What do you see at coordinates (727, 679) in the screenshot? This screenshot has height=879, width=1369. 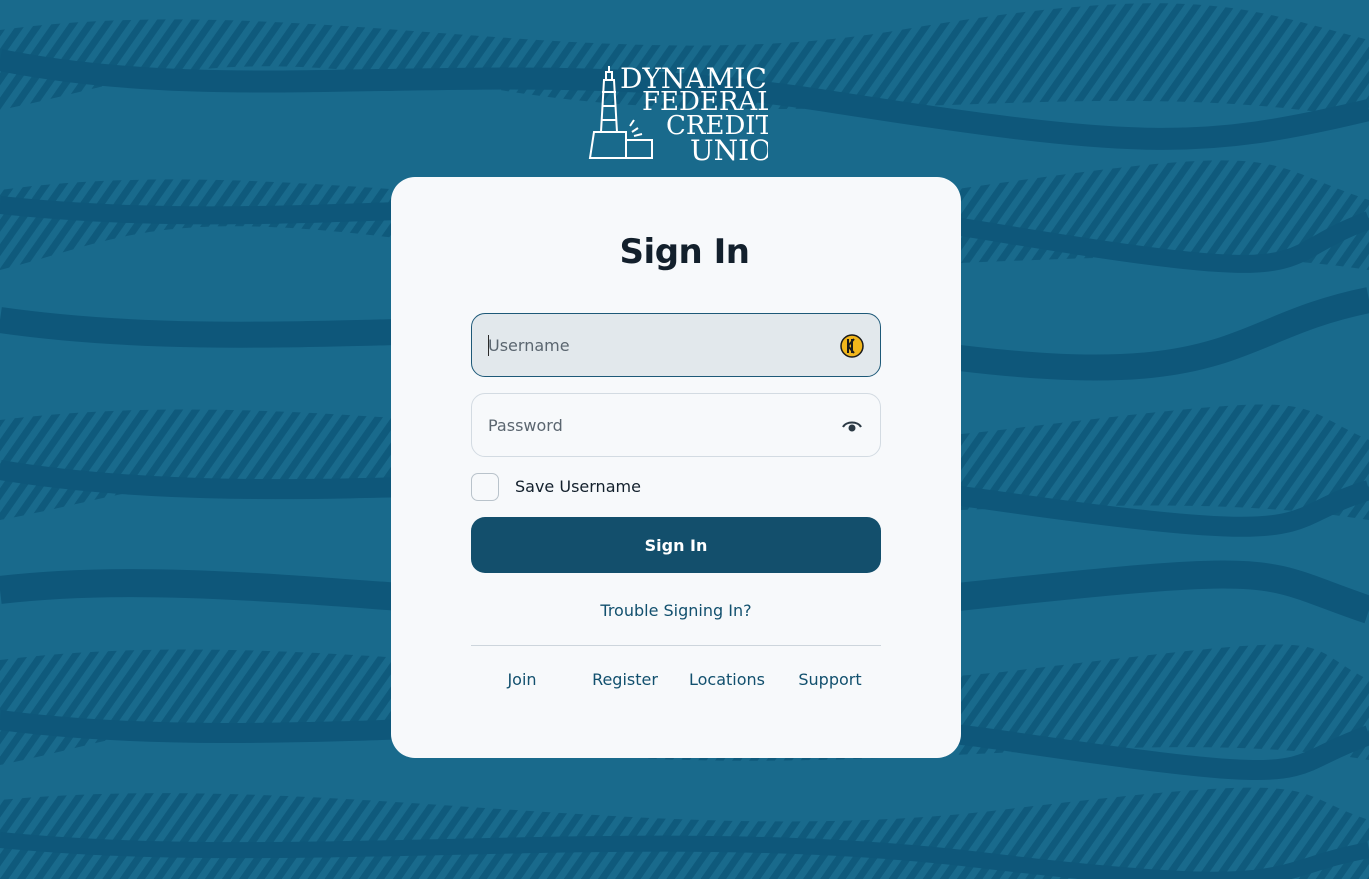 I see `locations-link: Locations` at bounding box center [727, 679].